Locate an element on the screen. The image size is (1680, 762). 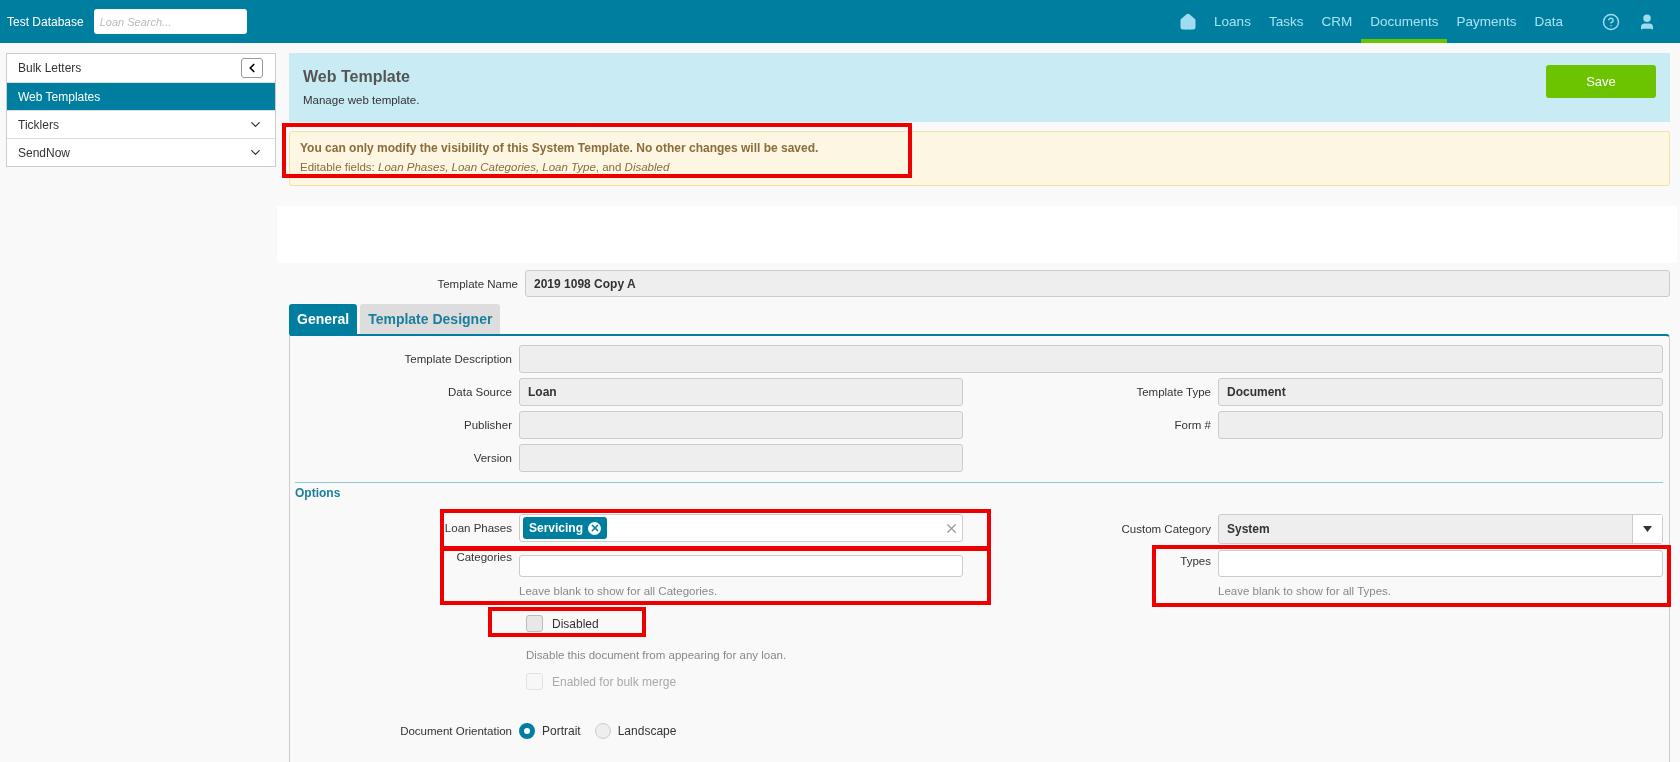
help-icon is located at coordinates (1611, 21).